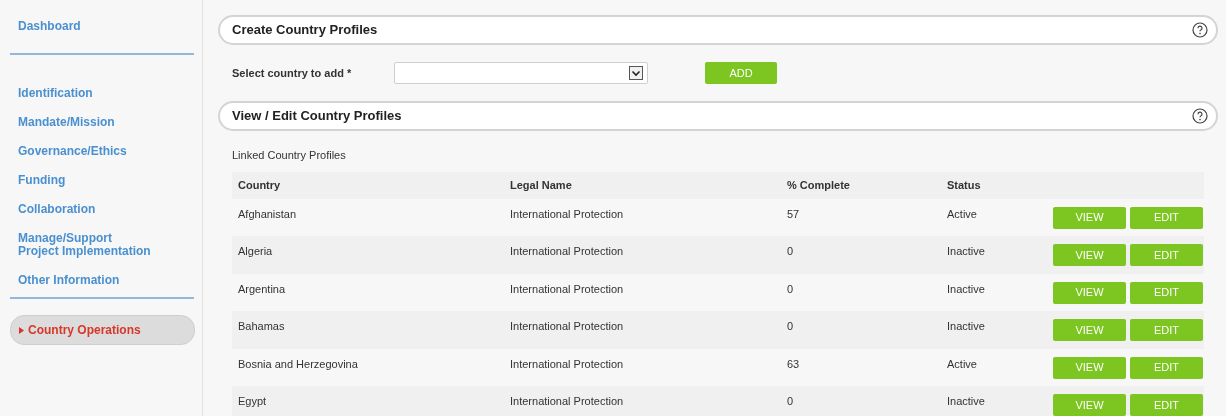  What do you see at coordinates (964, 185) in the screenshot?
I see `column-header: Status` at bounding box center [964, 185].